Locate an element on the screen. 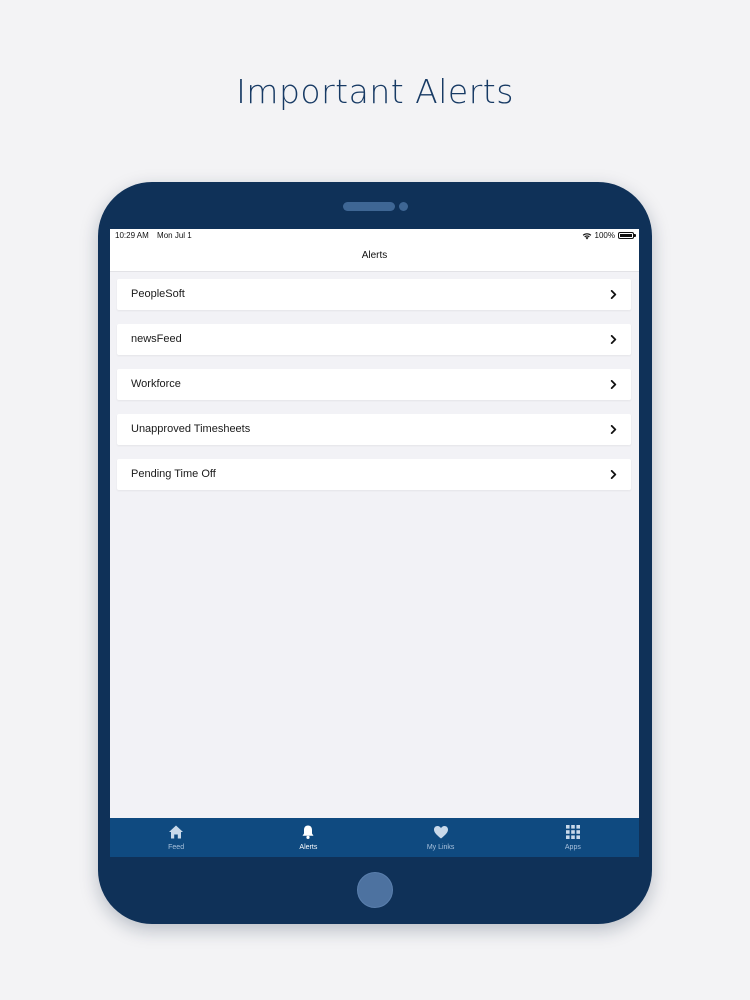 The width and height of the screenshot is (750, 1000). bell-icon is located at coordinates (308, 832).